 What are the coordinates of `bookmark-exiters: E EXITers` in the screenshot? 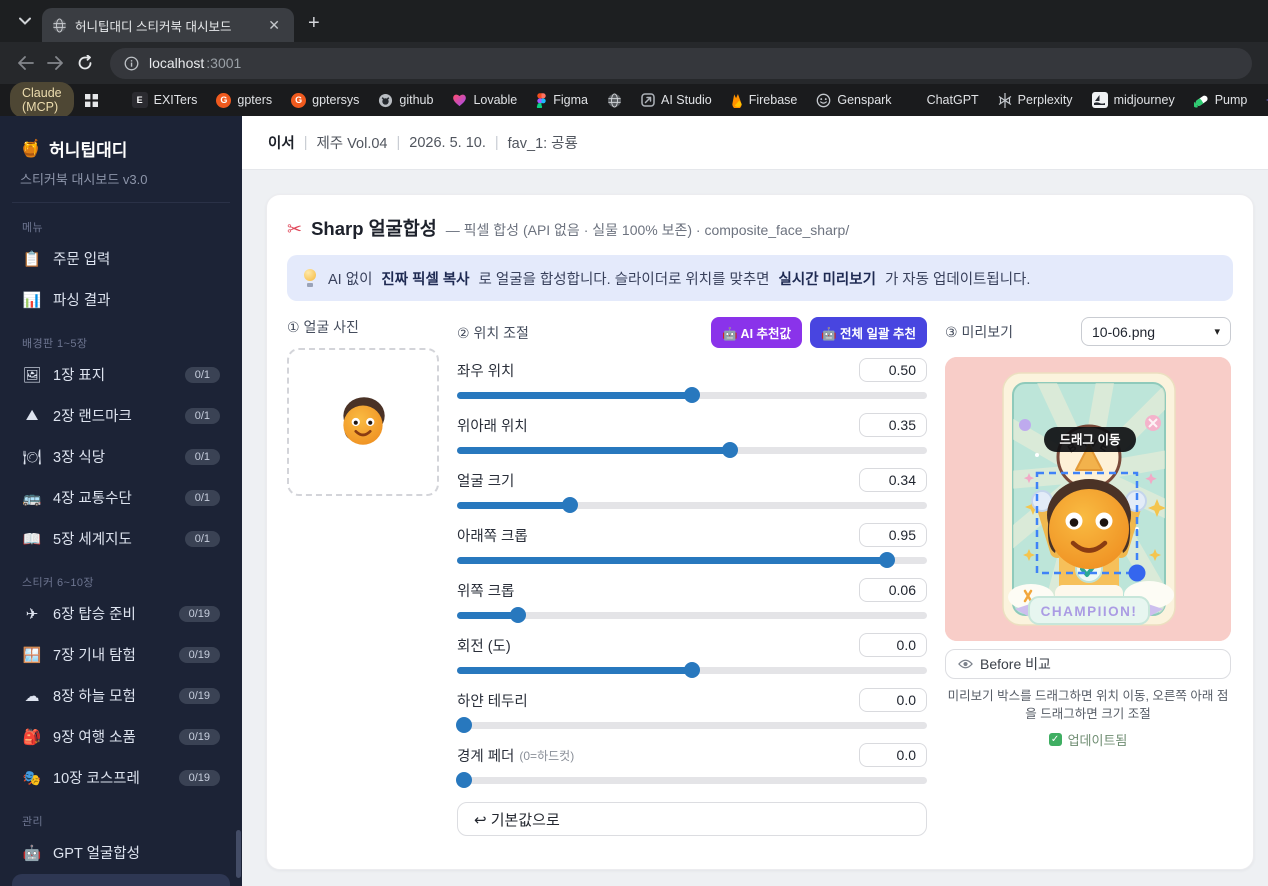 It's located at (164, 100).